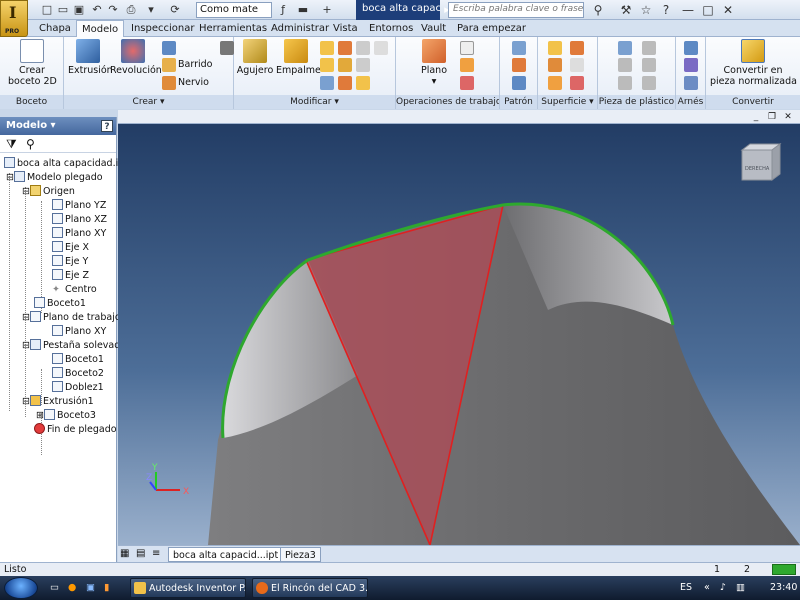 This screenshot has height=600, width=800. I want to click on stack-icon, so click(227, 48).